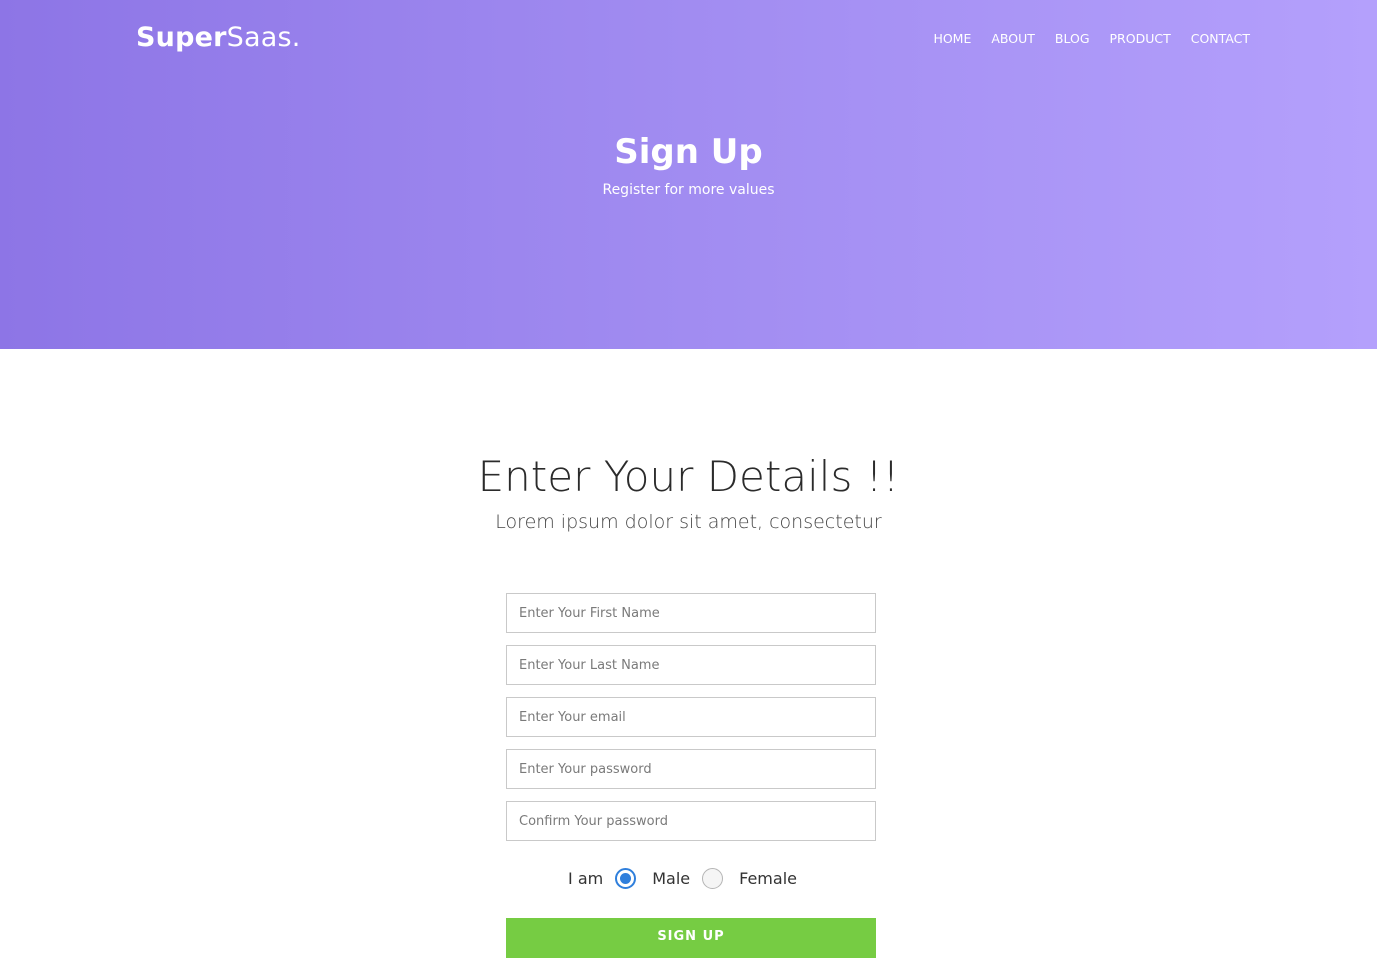 Image resolution: width=1377 pixels, height=958 pixels. Describe the element at coordinates (691, 938) in the screenshot. I see `sign-up-button: SIGN UP` at that location.